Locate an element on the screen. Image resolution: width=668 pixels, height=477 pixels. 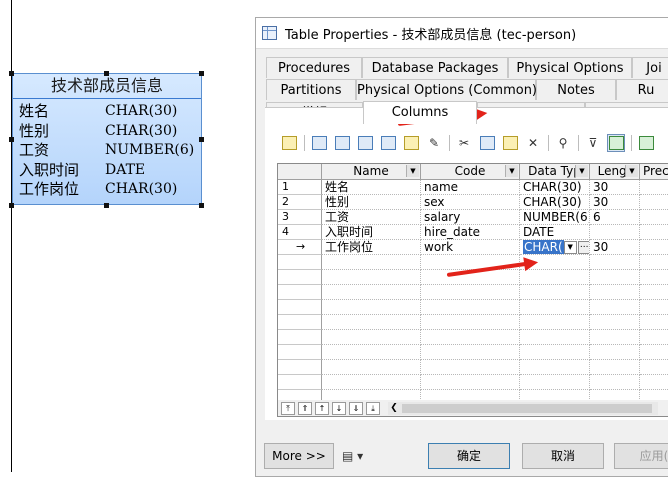
tab-joins: Joi is located at coordinates (650, 67).